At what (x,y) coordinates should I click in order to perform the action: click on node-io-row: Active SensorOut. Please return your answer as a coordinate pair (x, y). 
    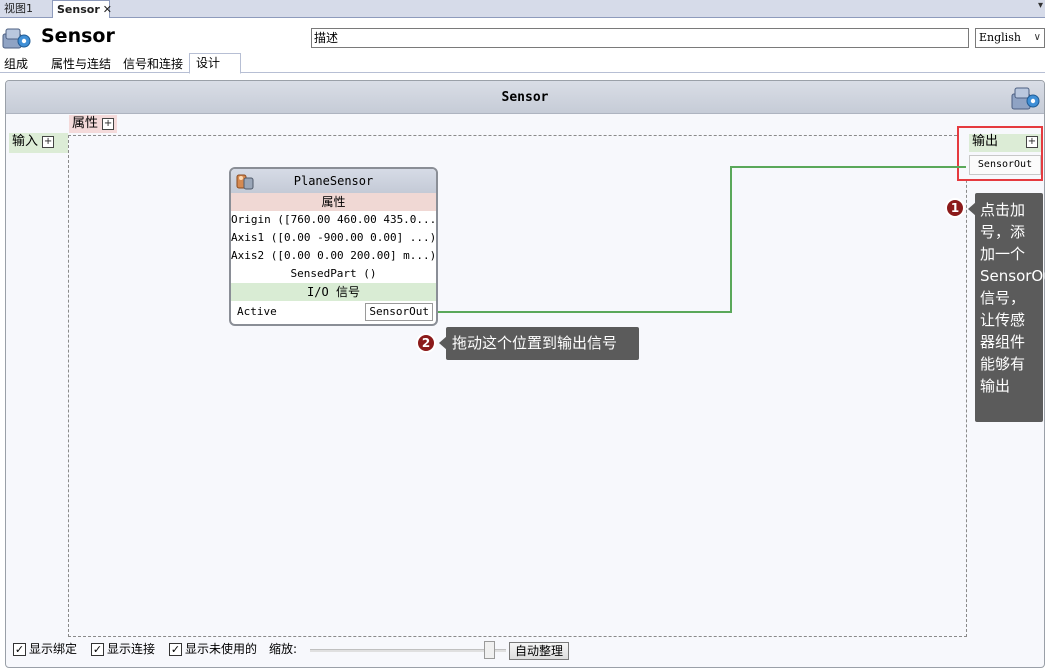
    Looking at the image, I should click on (333, 312).